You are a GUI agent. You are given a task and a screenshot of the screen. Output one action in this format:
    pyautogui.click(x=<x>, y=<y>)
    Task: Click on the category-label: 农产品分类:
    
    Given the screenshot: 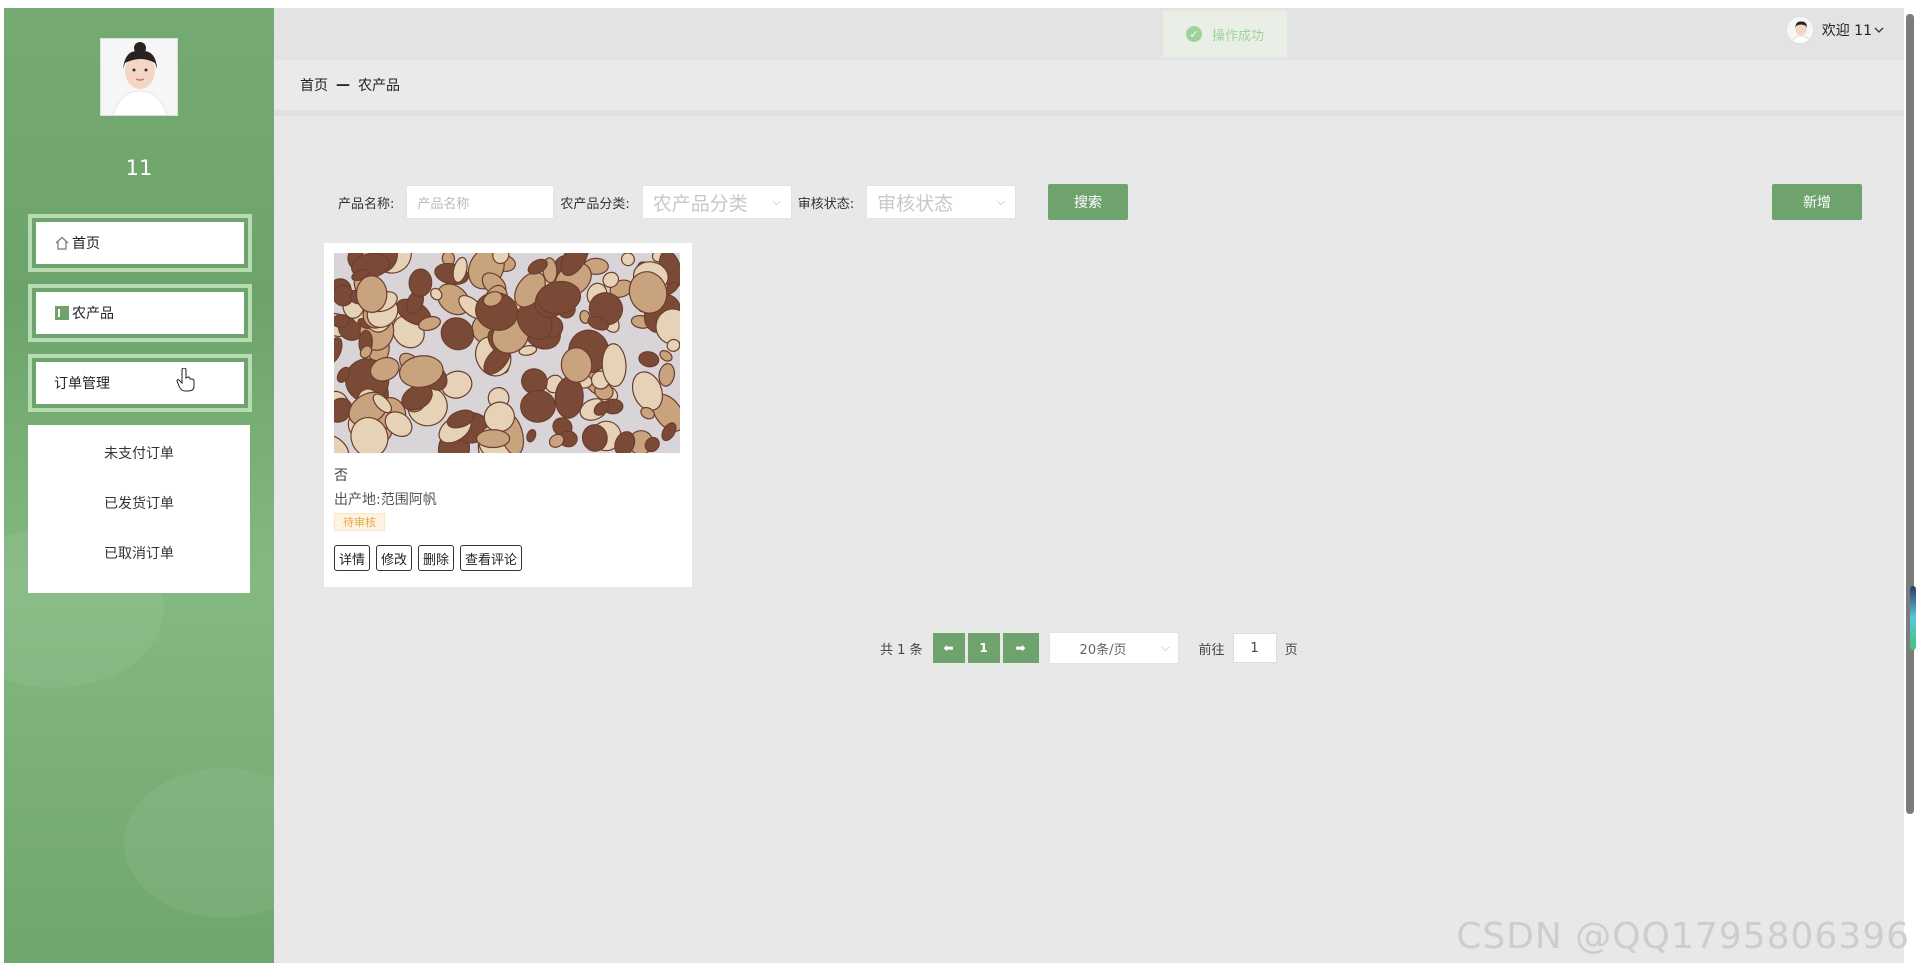 What is the action you would take?
    pyautogui.click(x=595, y=204)
    